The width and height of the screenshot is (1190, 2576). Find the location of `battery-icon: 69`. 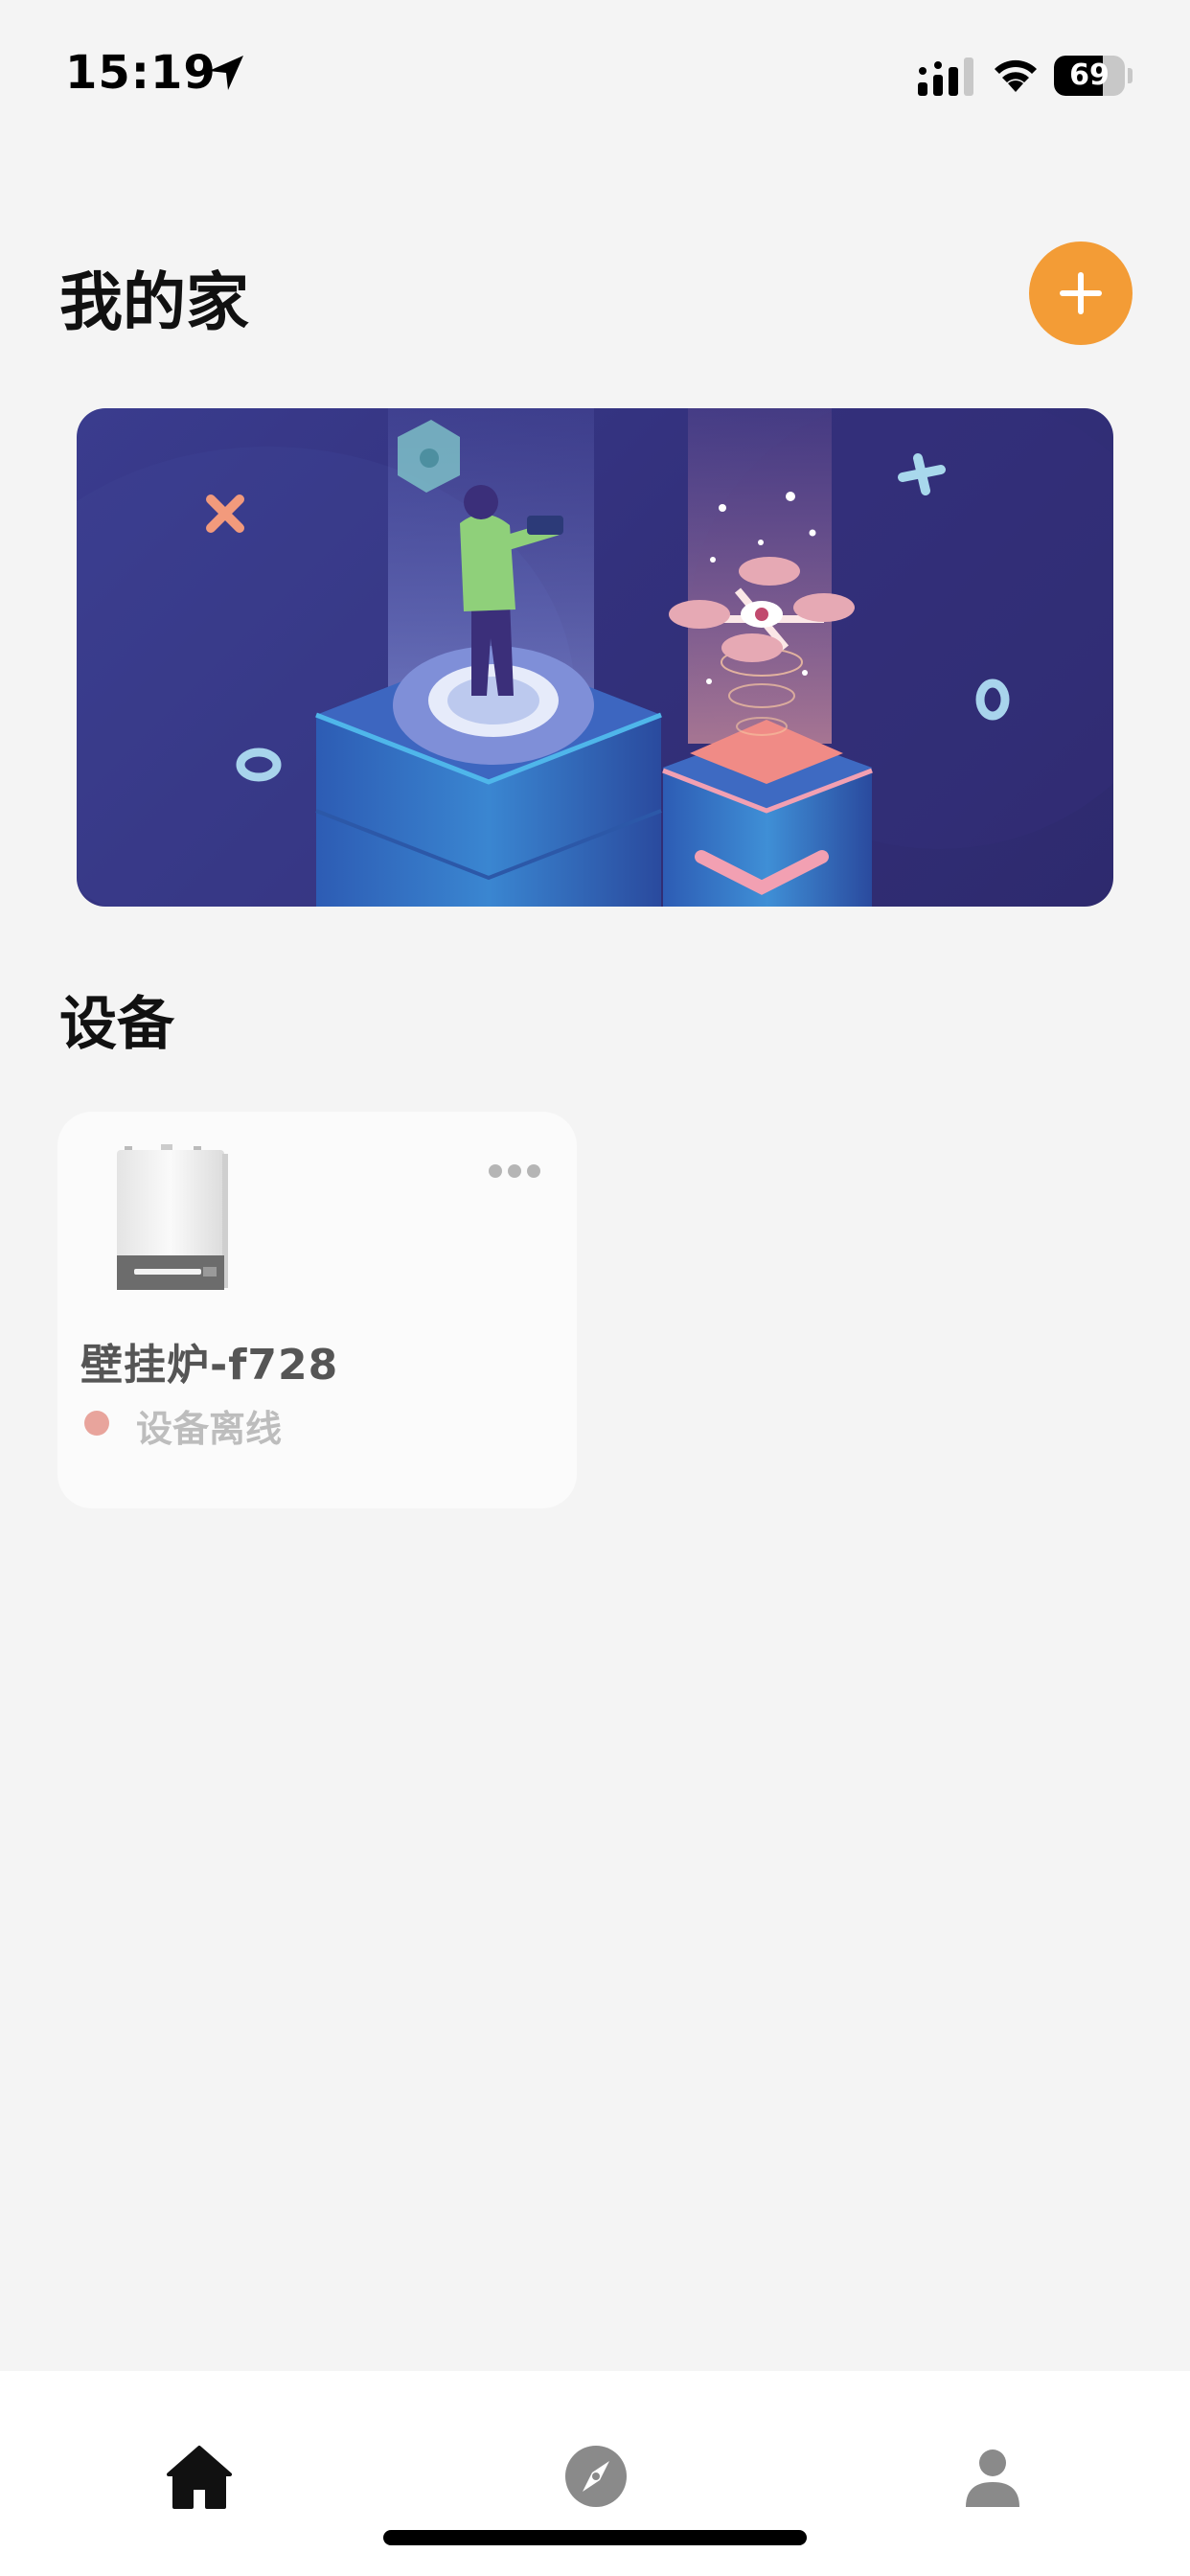

battery-icon: 69 is located at coordinates (1094, 76).